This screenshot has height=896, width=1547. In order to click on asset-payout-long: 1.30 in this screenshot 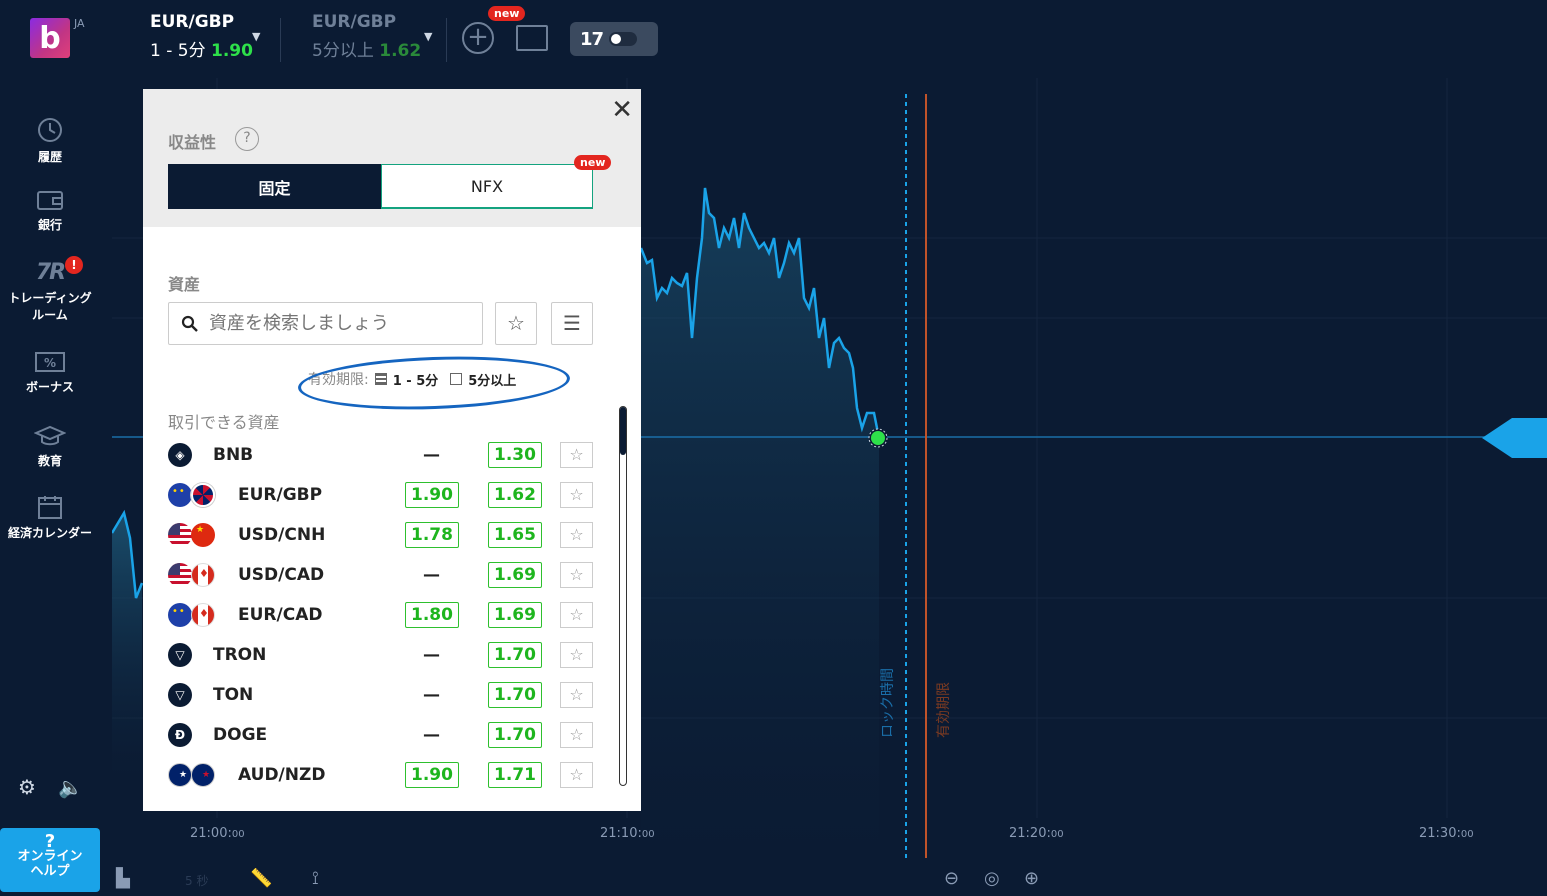, I will do `click(515, 455)`.